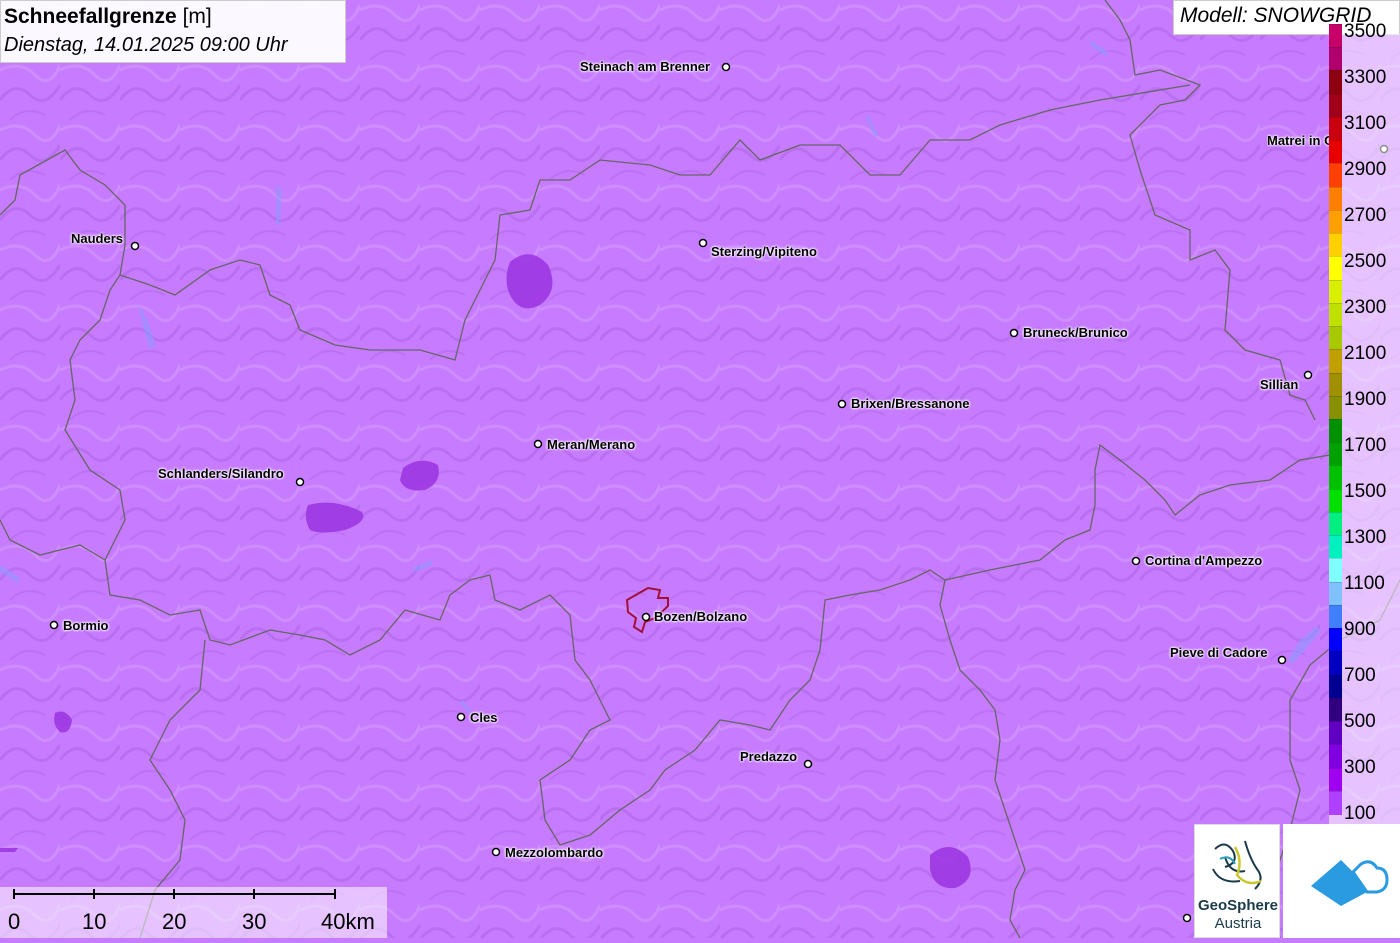 Image resolution: width=1400 pixels, height=943 pixels. I want to click on city-label-schlanders: Schlanders/Silandro, so click(221, 473).